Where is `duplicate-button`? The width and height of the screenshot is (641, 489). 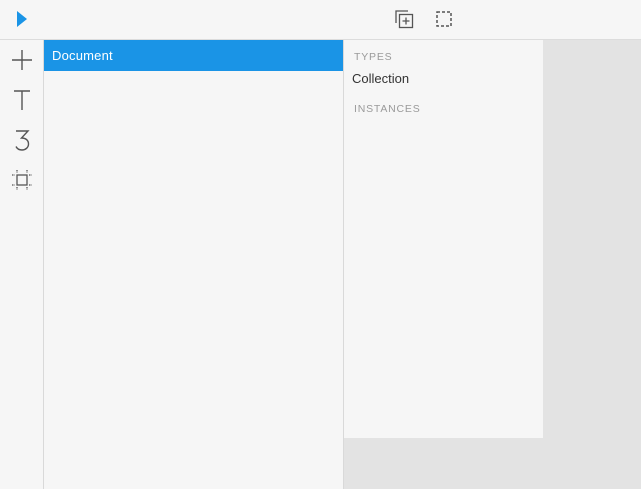 duplicate-button is located at coordinates (404, 19).